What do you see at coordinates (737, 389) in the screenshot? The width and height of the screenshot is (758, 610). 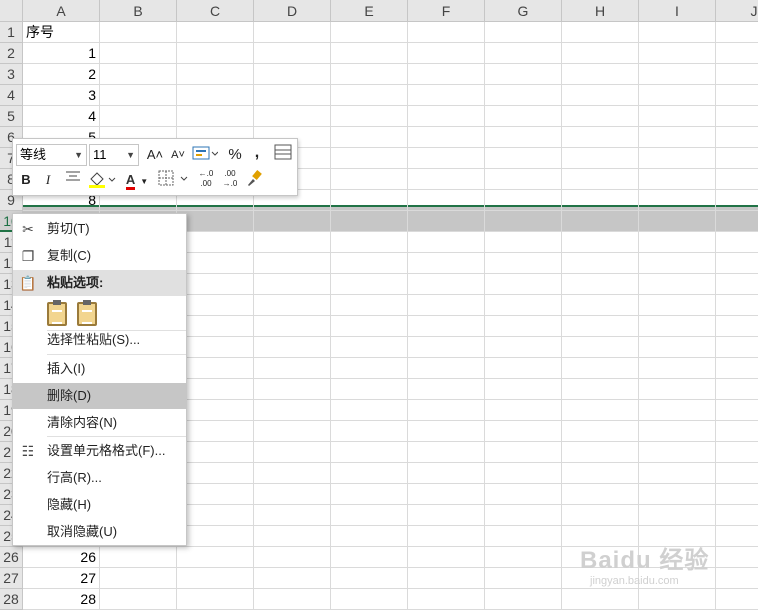 I see `cell-j18` at bounding box center [737, 389].